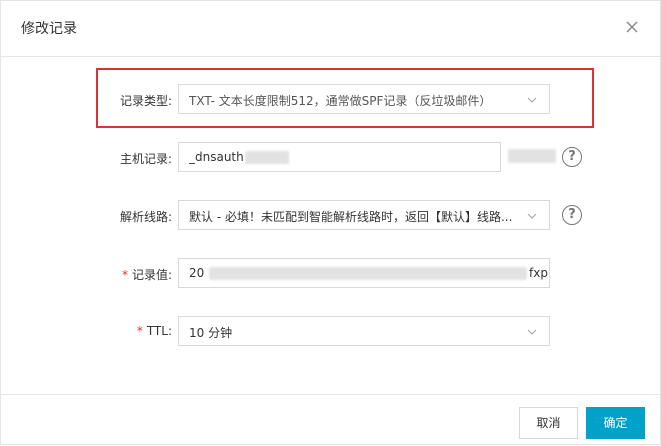 This screenshot has height=446, width=661. I want to click on record-type-select: TXT- 文本长度限制512，通常做SPF记录（反垃圾邮件）, so click(364, 99).